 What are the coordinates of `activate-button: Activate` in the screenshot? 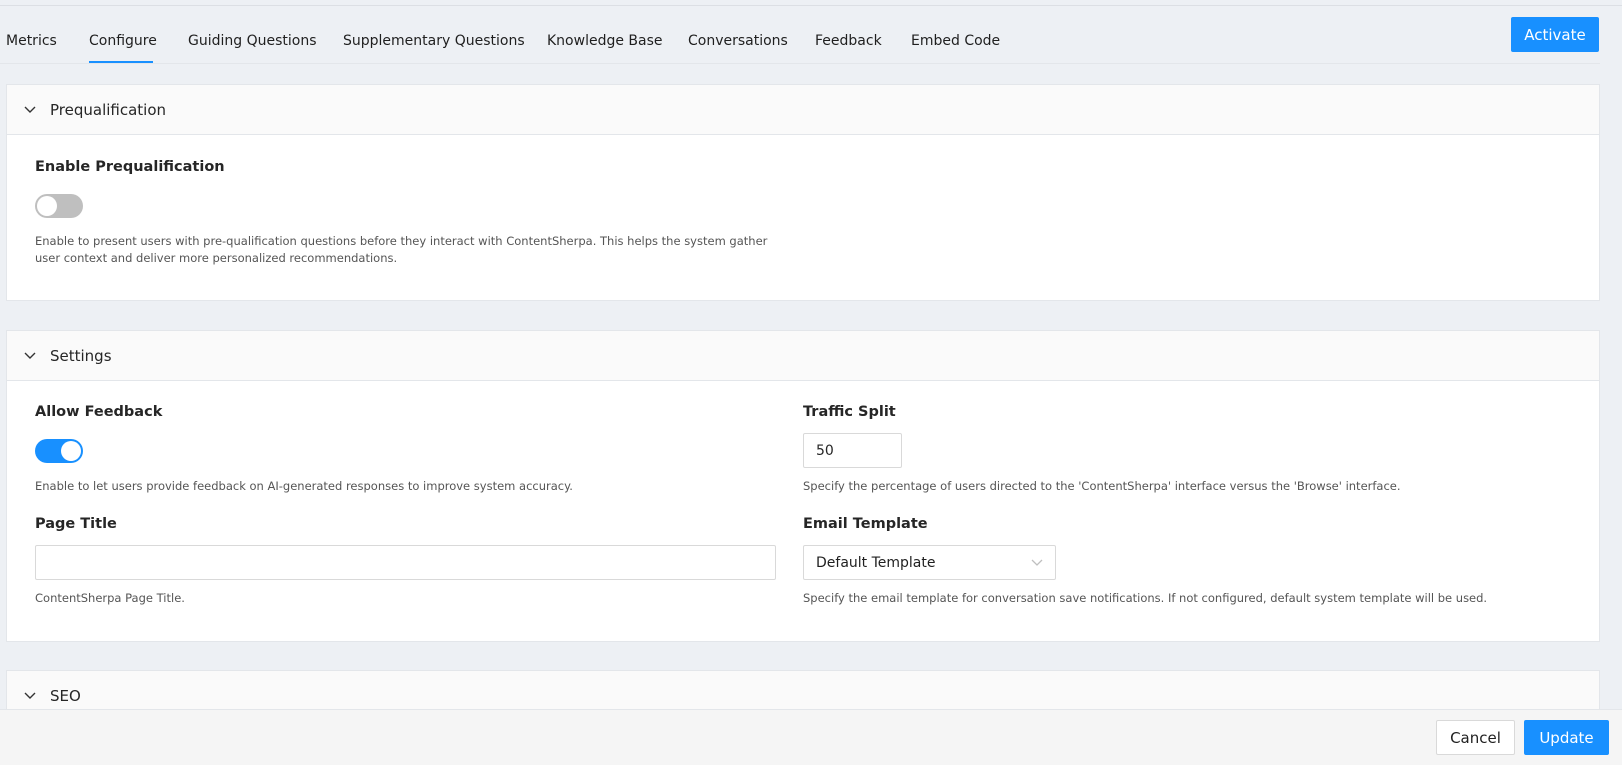 It's located at (1555, 34).